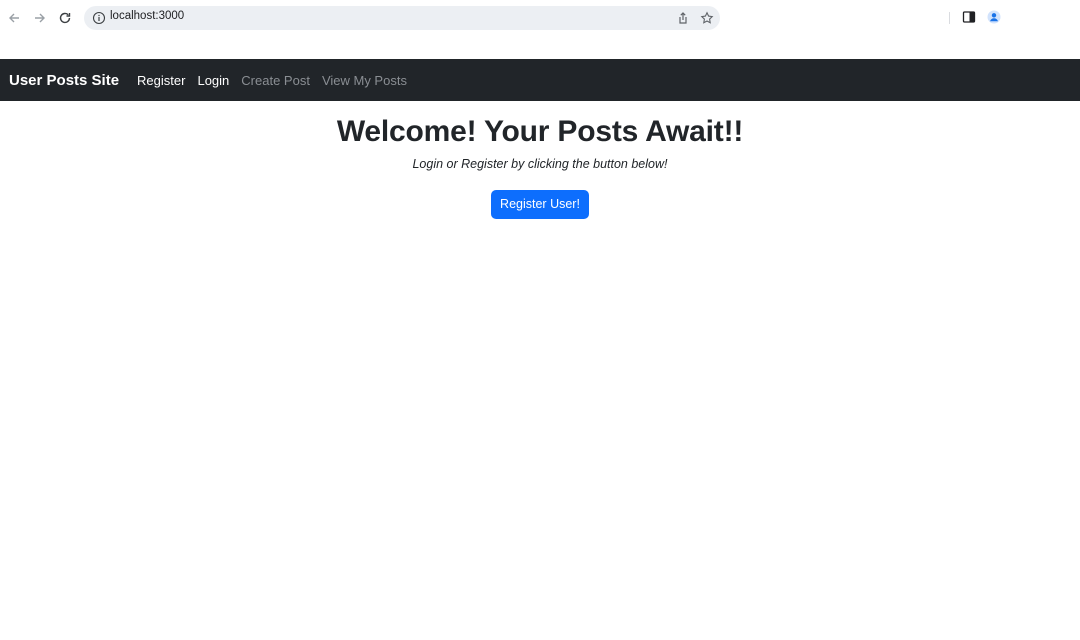  What do you see at coordinates (969, 17) in the screenshot?
I see `side-panel-icon` at bounding box center [969, 17].